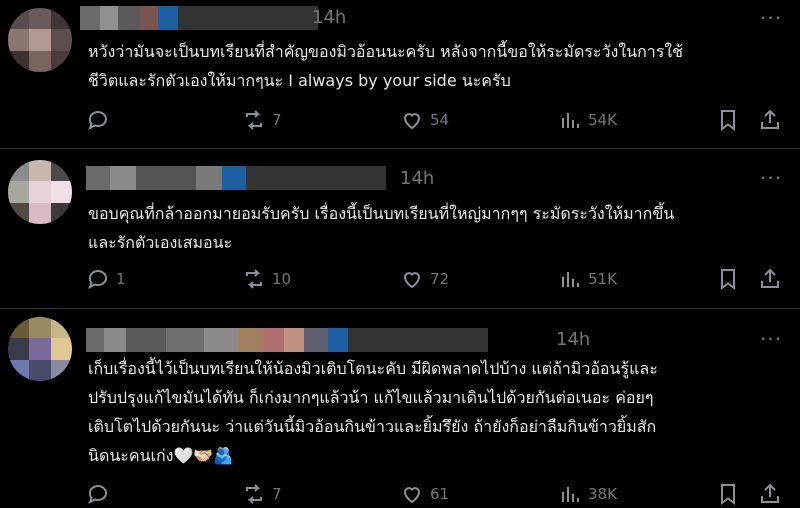  What do you see at coordinates (266, 279) in the screenshot?
I see `repost-button: 10` at bounding box center [266, 279].